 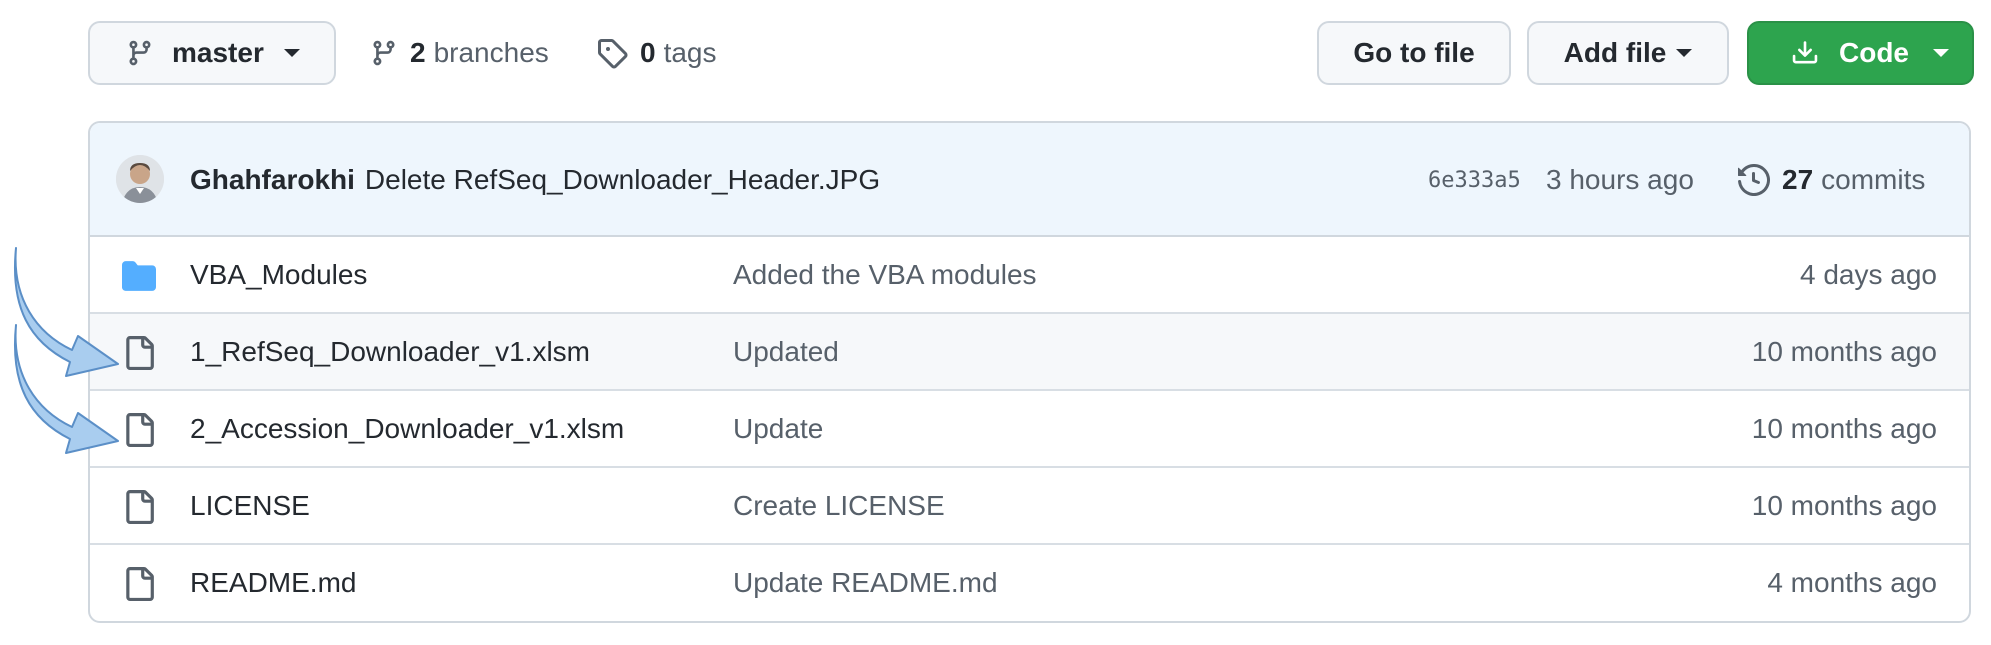 I want to click on file-commit-message: Update, so click(x=778, y=429).